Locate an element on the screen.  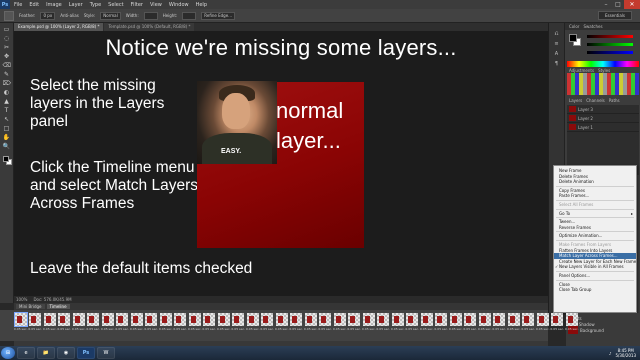
zoom-tool-icon: 🔍 is located at coordinates (7, 147).